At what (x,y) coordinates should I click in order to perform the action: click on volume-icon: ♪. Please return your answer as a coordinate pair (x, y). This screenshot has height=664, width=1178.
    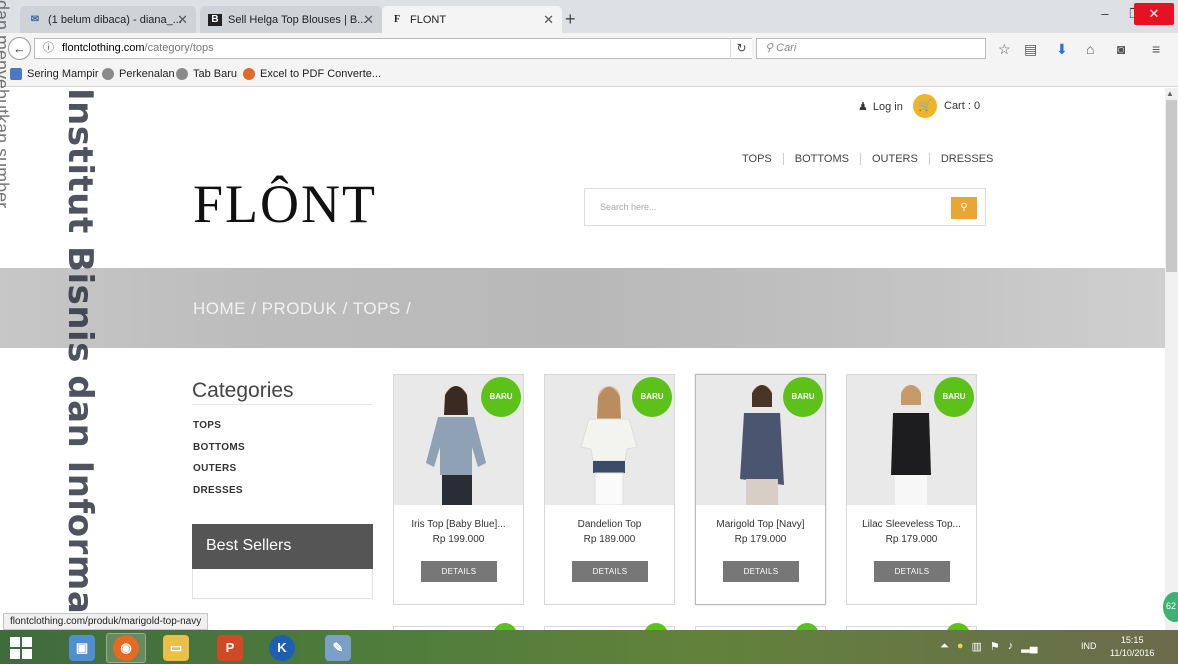
    Looking at the image, I should click on (1011, 646).